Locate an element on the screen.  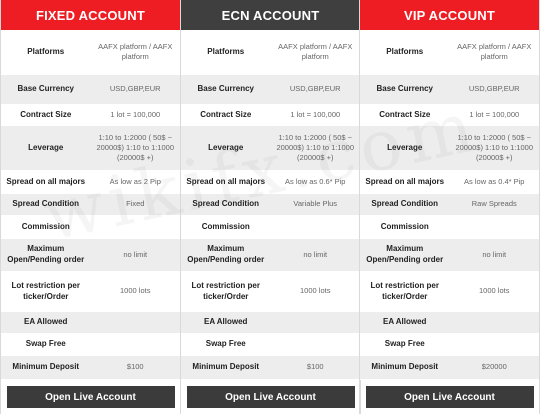
ecn-account-header: ECN ACCOUNT is located at coordinates (270, 15).